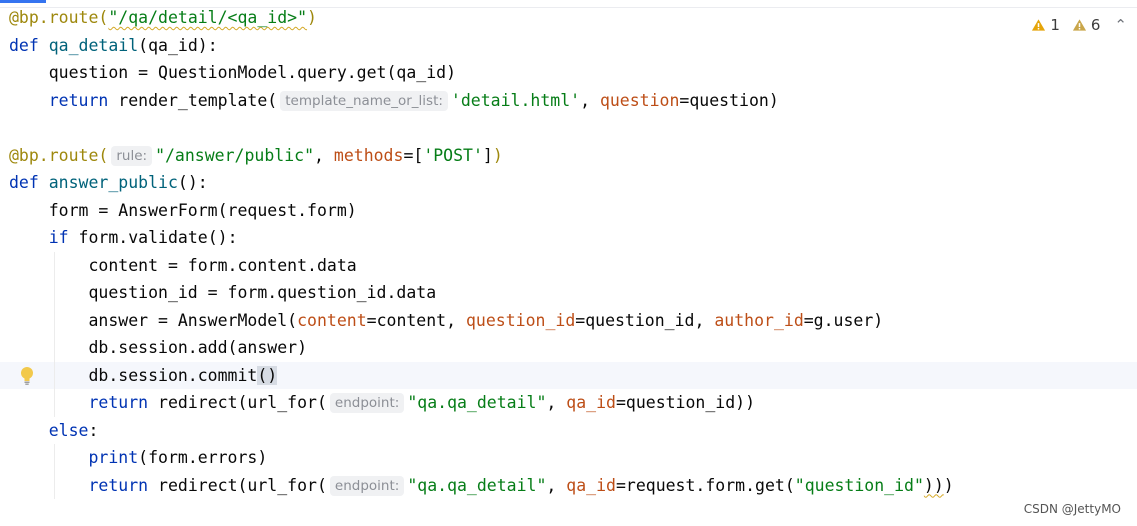 The image size is (1137, 526). I want to click on code-line, so click(568, 128).